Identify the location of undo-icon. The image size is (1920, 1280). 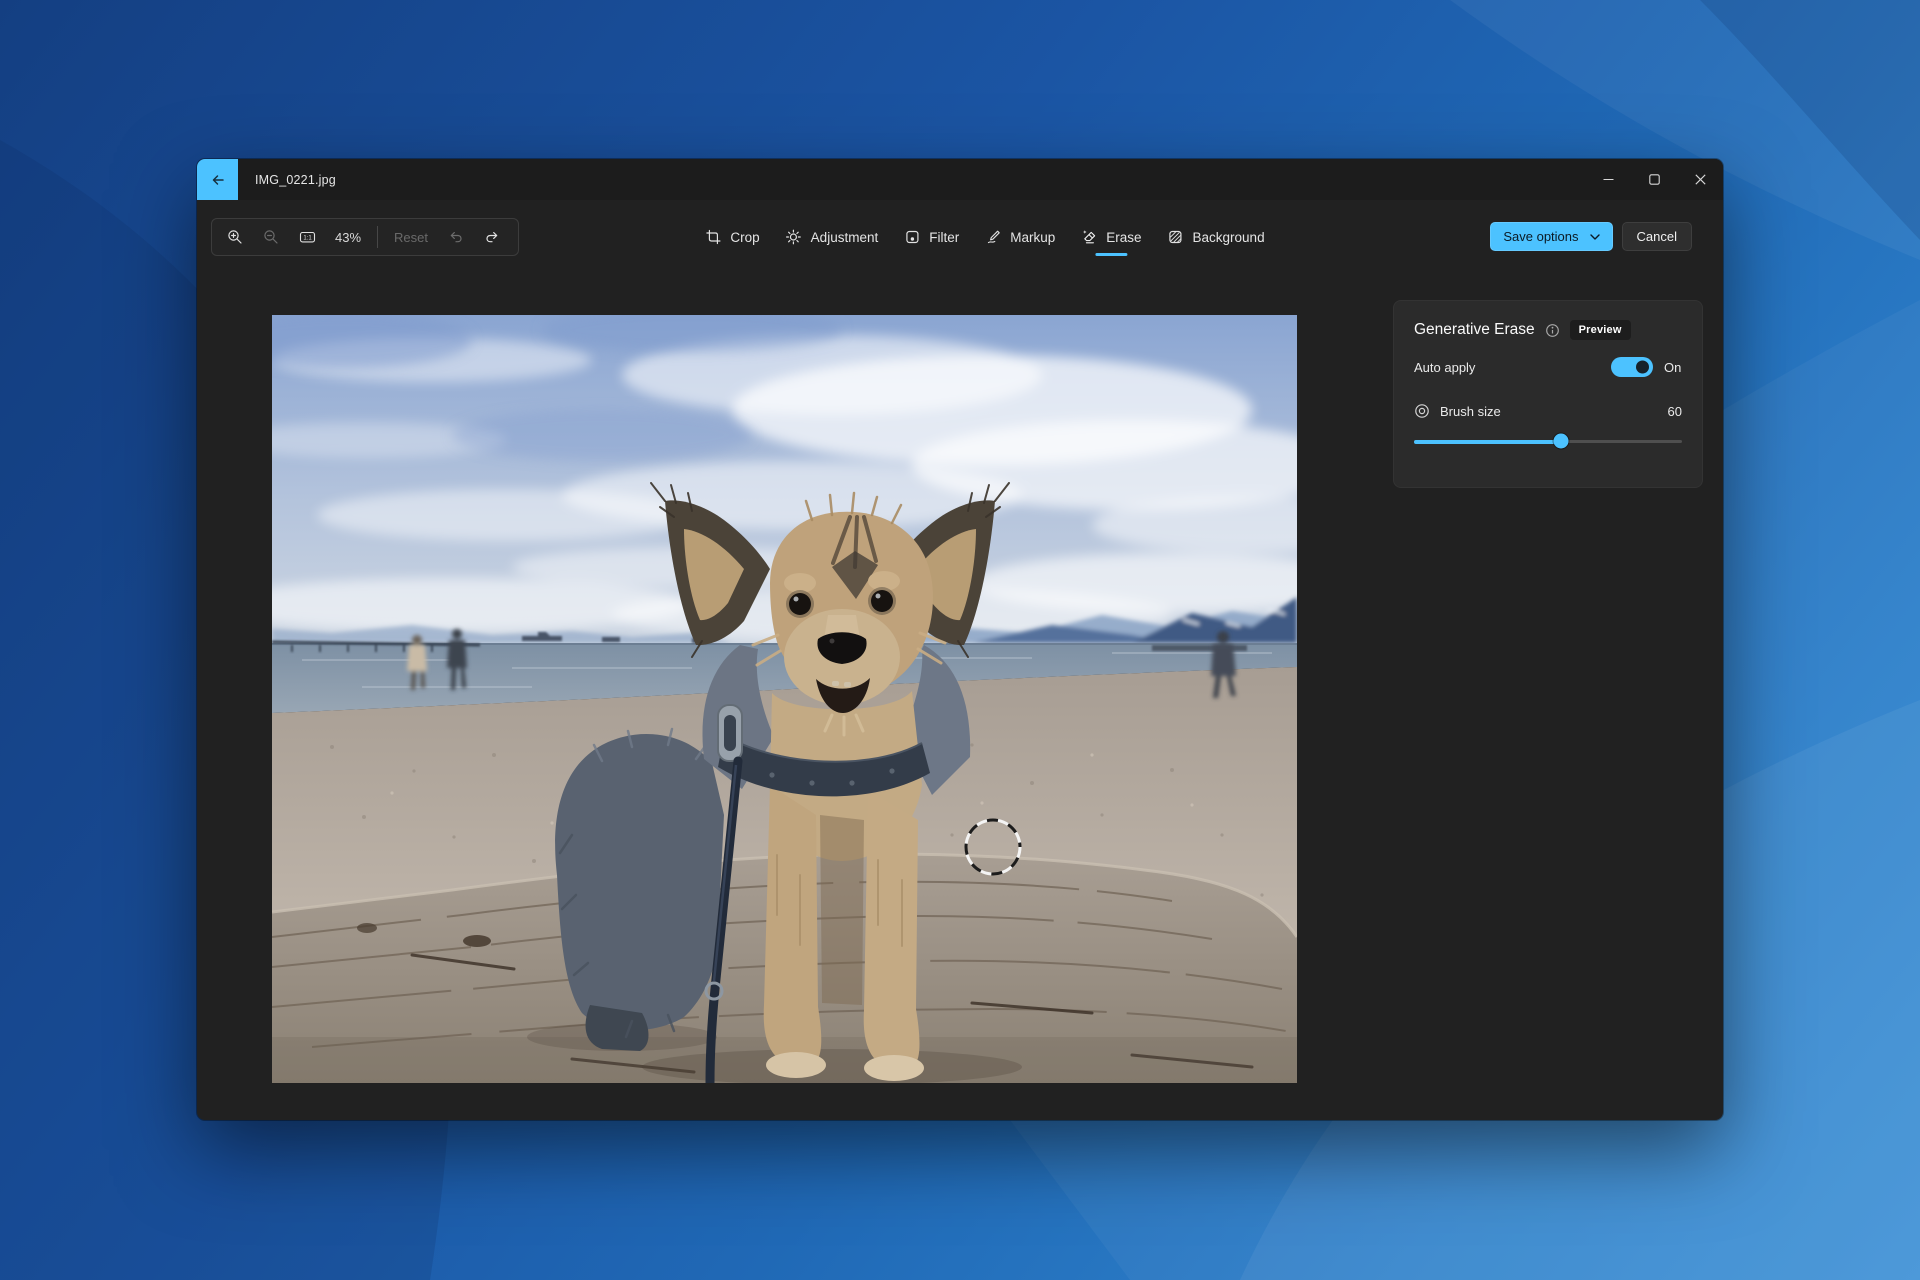
(456, 237).